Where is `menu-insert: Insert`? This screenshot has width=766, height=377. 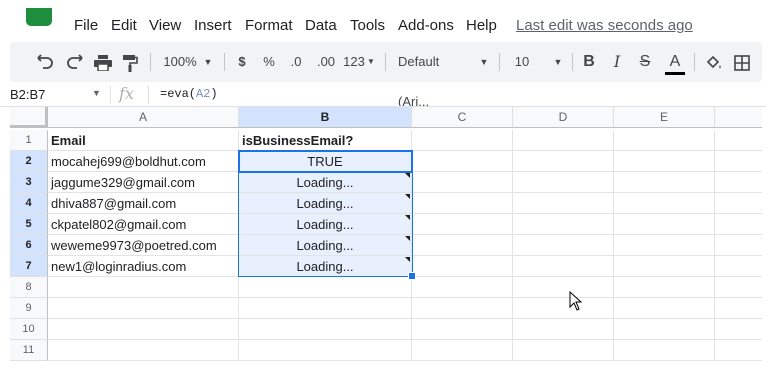
menu-insert: Insert is located at coordinates (213, 25).